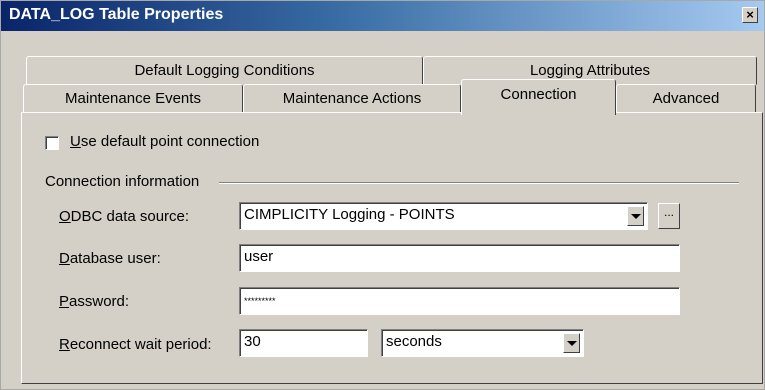 The height and width of the screenshot is (390, 765). I want to click on odbc-data-source-label: ODBC data source:, so click(124, 216).